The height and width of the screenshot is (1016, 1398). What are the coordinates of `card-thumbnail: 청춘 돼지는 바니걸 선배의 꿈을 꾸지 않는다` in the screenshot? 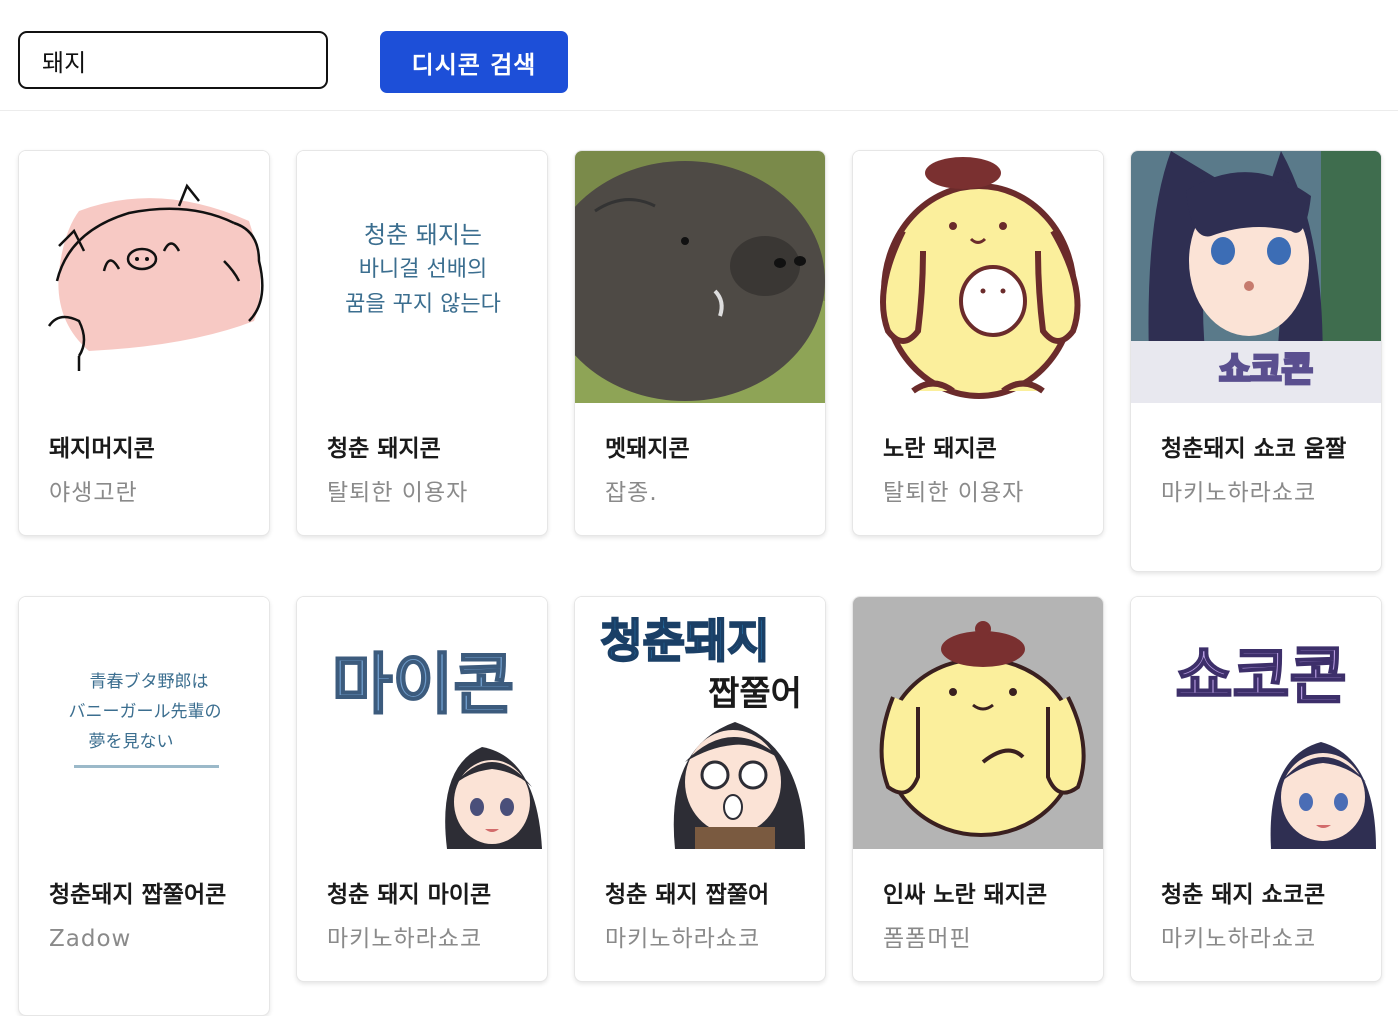 It's located at (422, 277).